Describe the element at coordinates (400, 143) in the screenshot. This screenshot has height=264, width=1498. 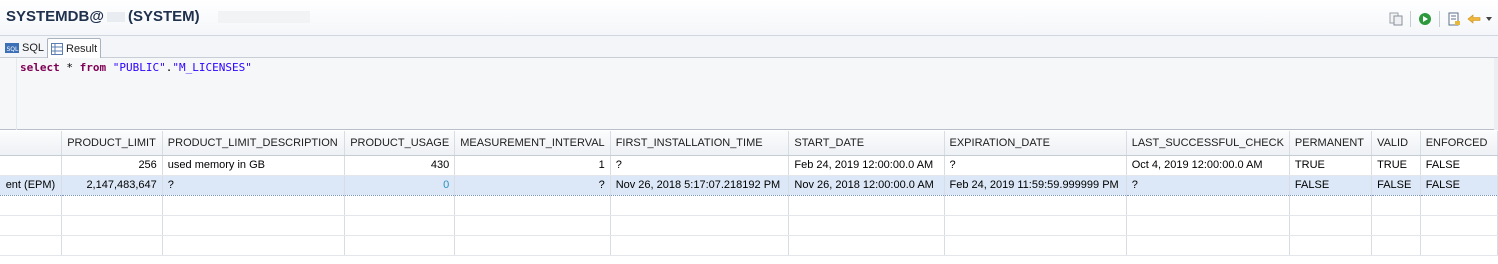
I see `column-header-product-usage: PRODUCT_USAGE` at that location.